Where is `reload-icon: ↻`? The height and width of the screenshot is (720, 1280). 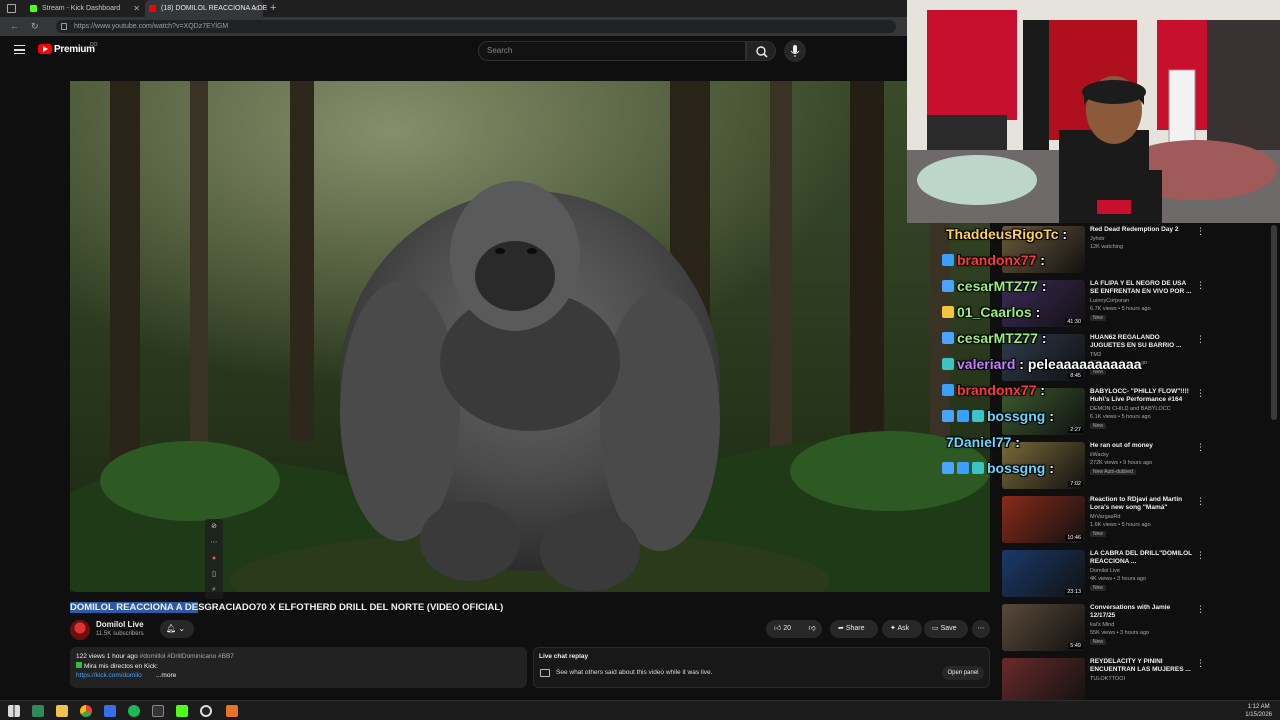 reload-icon: ↻ is located at coordinates (35, 26).